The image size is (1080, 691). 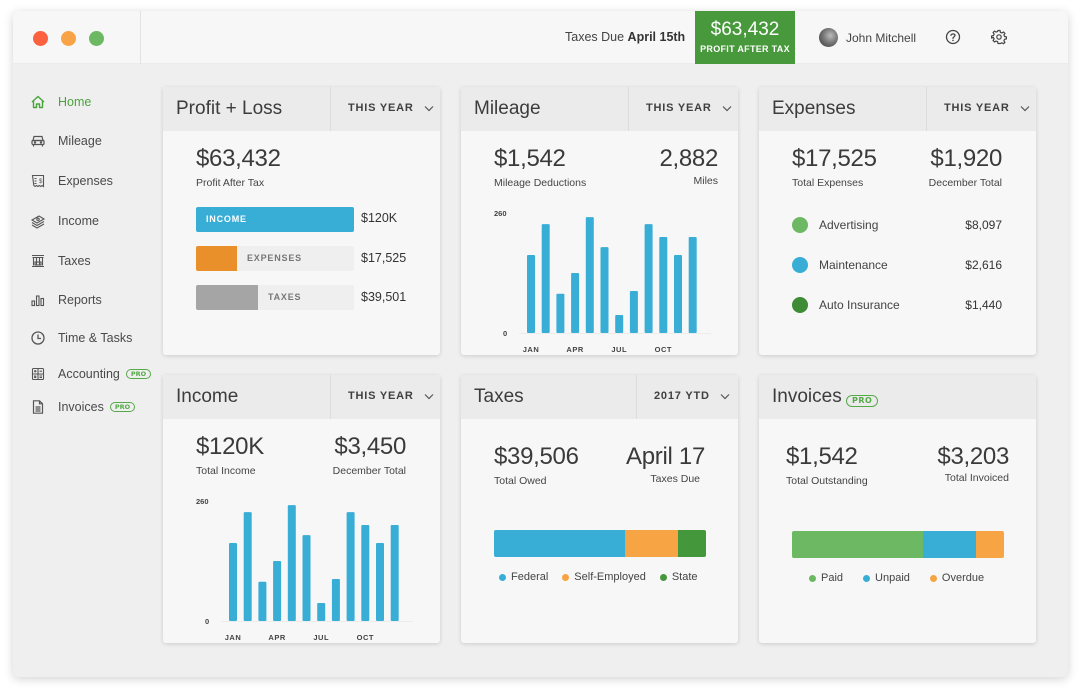 What do you see at coordinates (828, 37) in the screenshot?
I see `avatar` at bounding box center [828, 37].